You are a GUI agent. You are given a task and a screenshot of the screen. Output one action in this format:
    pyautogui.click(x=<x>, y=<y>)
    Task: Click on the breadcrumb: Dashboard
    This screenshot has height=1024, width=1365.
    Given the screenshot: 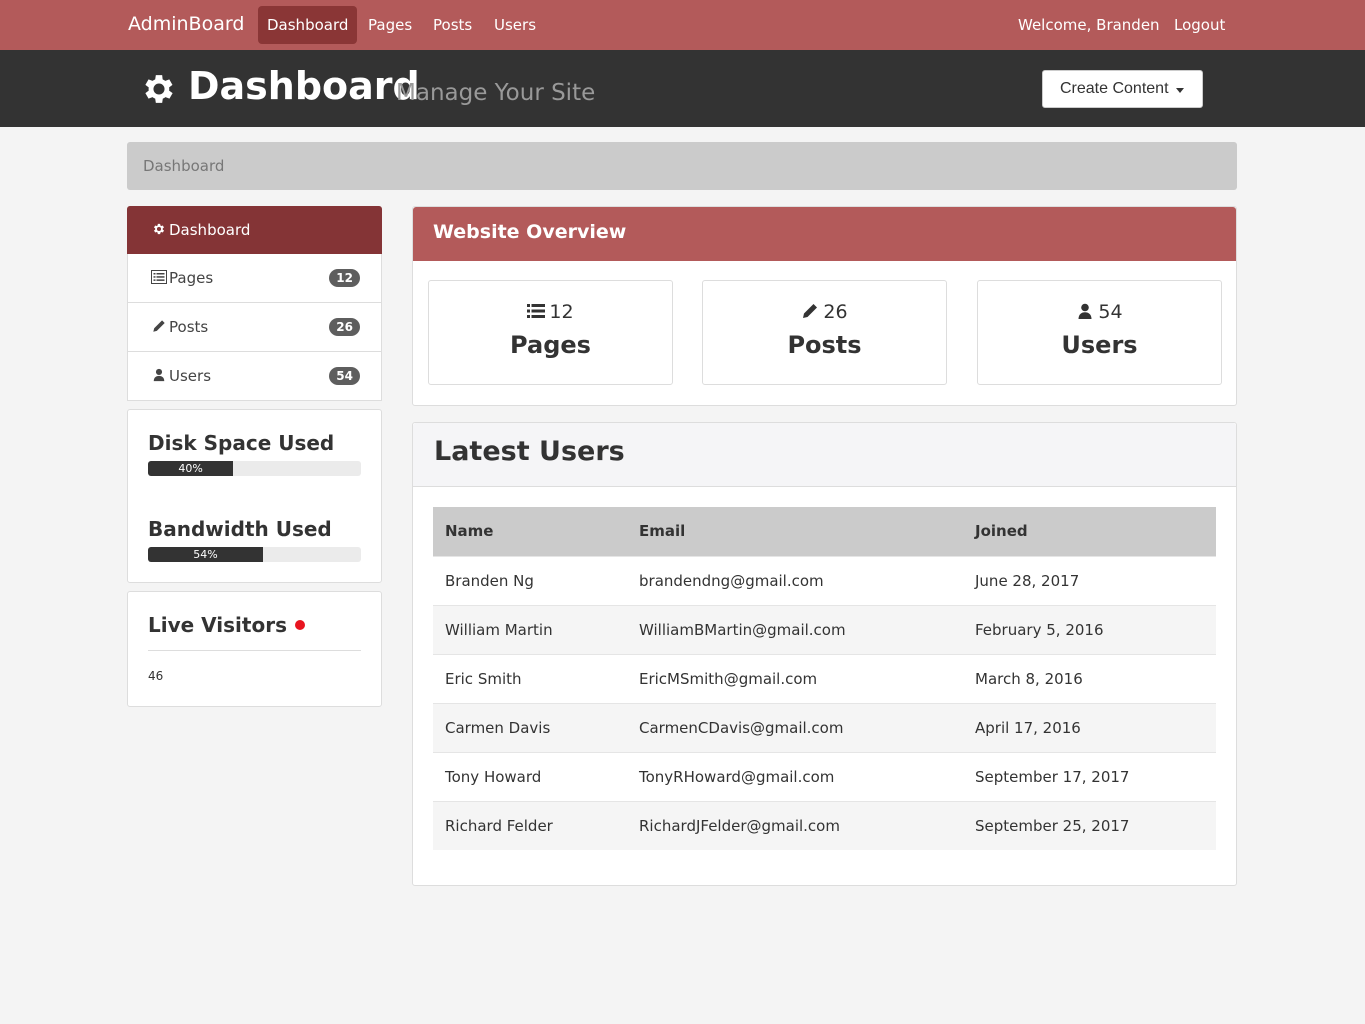 What is the action you would take?
    pyautogui.click(x=682, y=166)
    